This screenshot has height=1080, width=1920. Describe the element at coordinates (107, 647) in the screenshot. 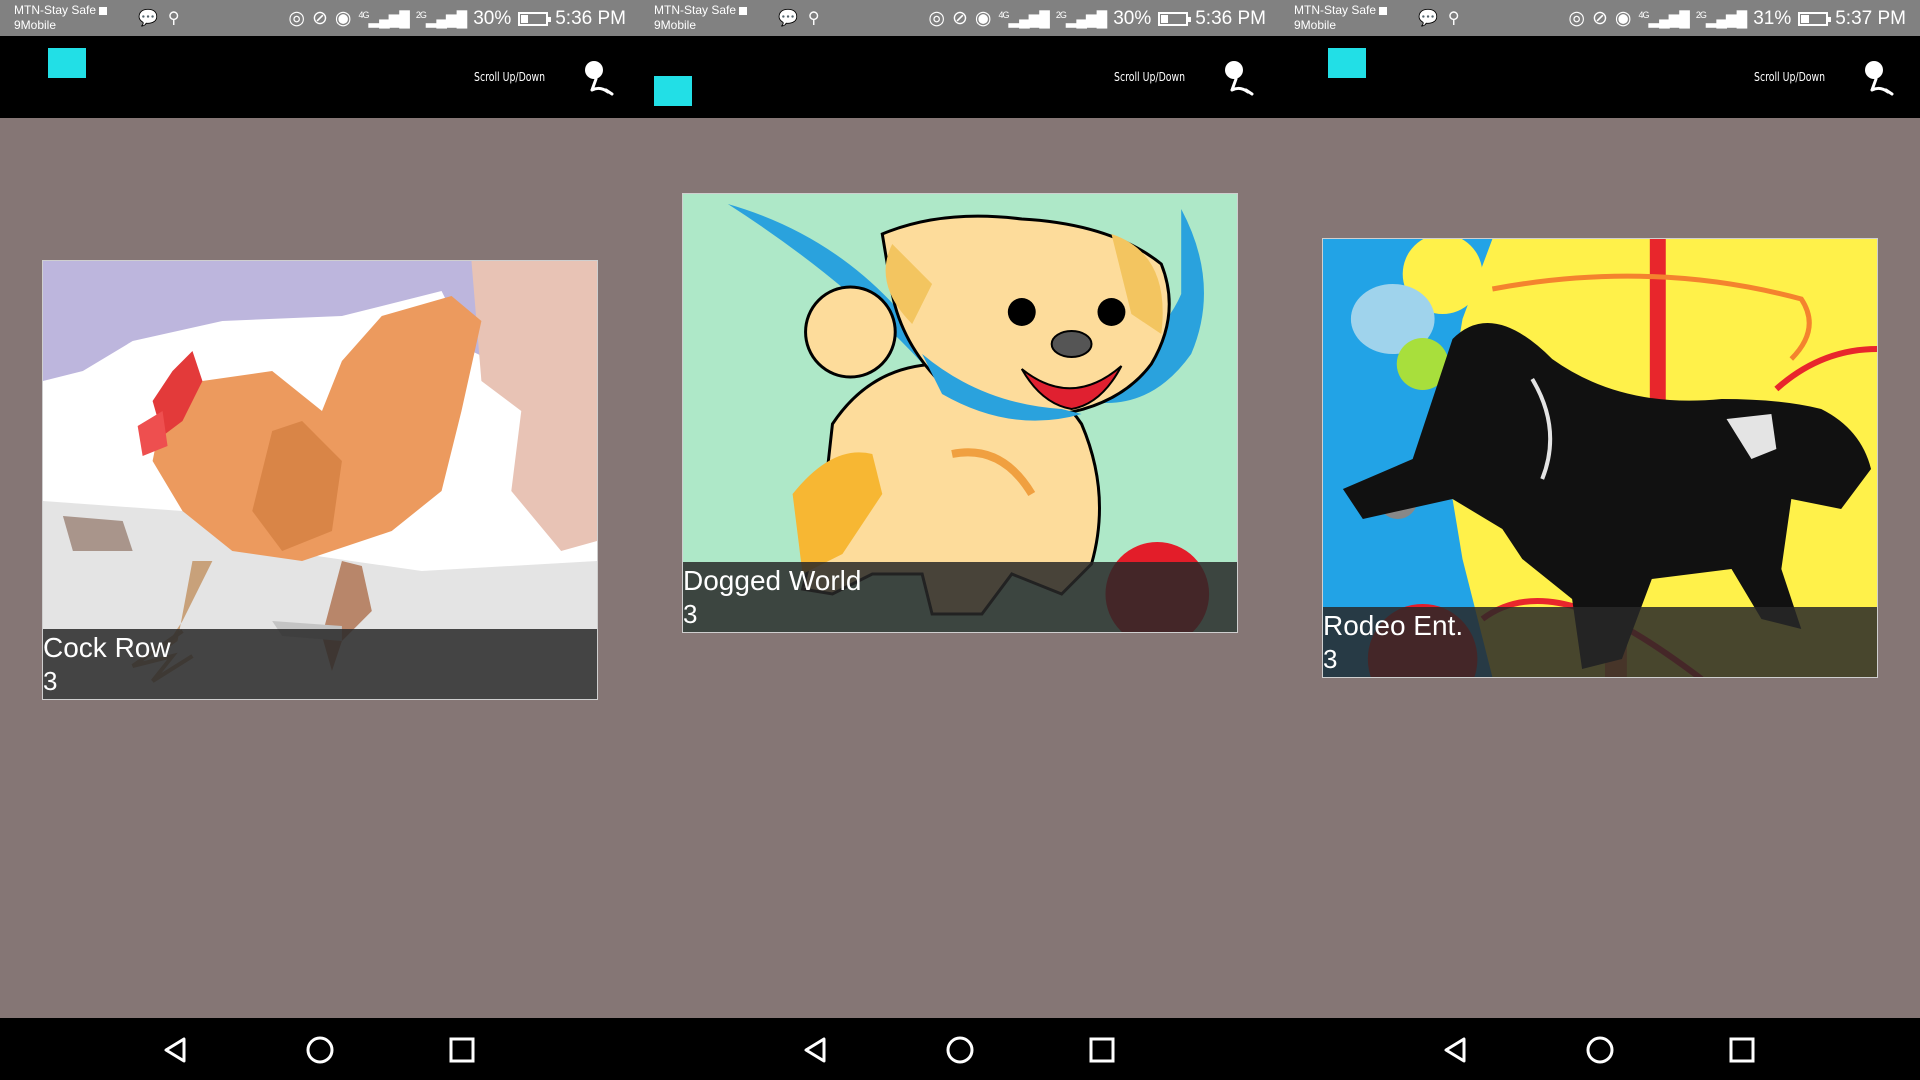

I see `card-title: Cock Row` at that location.